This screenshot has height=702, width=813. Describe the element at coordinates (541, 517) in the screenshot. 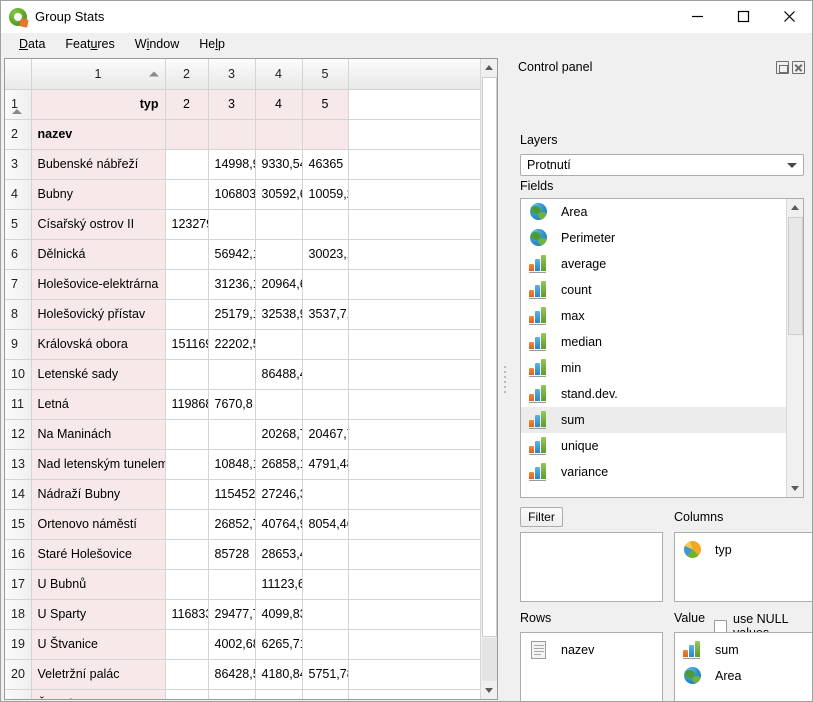

I see `filter-button: Filter` at that location.